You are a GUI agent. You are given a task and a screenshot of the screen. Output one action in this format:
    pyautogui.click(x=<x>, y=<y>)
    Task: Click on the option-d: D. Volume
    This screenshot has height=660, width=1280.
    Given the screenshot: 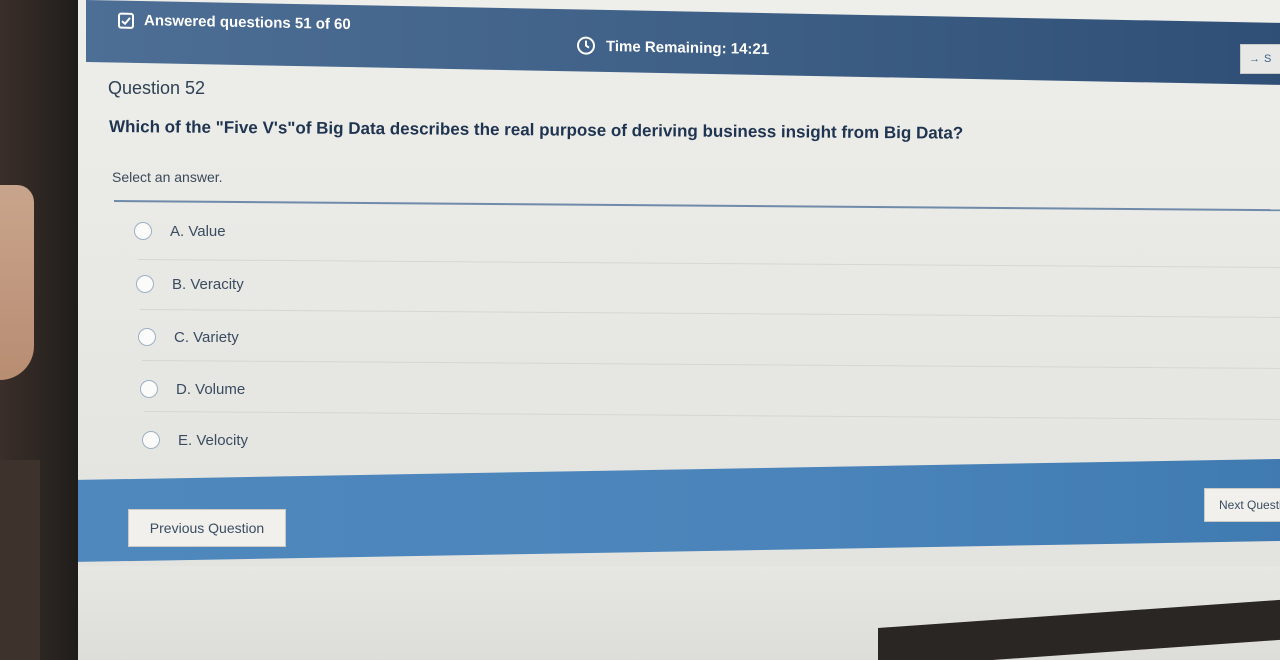 What is the action you would take?
    pyautogui.click(x=192, y=389)
    